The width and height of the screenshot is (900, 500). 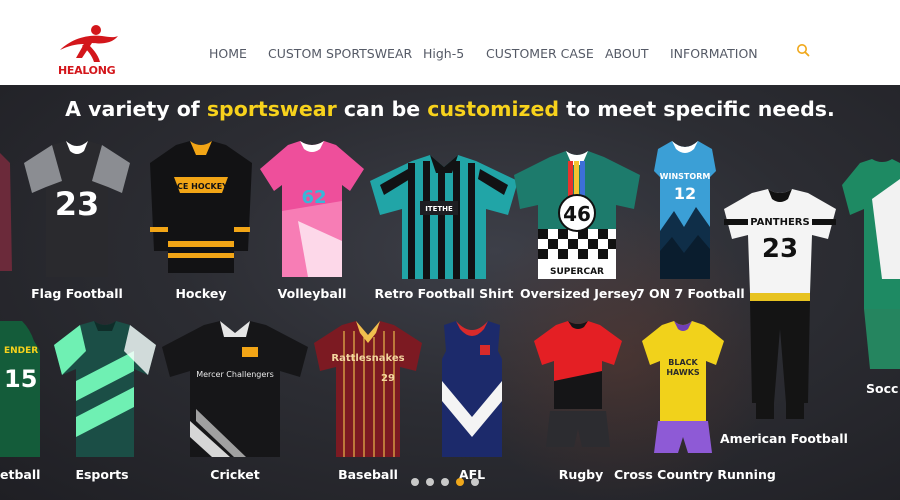 What do you see at coordinates (627, 53) in the screenshot?
I see `nav-about: ABOUT` at bounding box center [627, 53].